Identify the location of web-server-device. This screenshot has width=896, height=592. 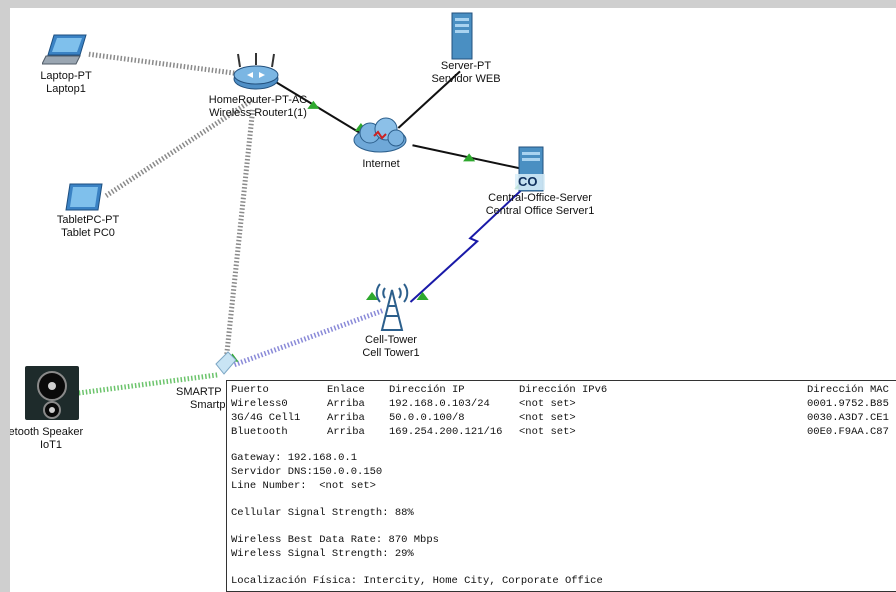
(462, 36).